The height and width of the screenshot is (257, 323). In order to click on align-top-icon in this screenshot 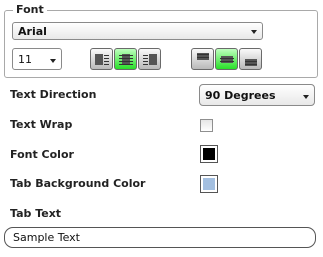, I will do `click(203, 56)`.